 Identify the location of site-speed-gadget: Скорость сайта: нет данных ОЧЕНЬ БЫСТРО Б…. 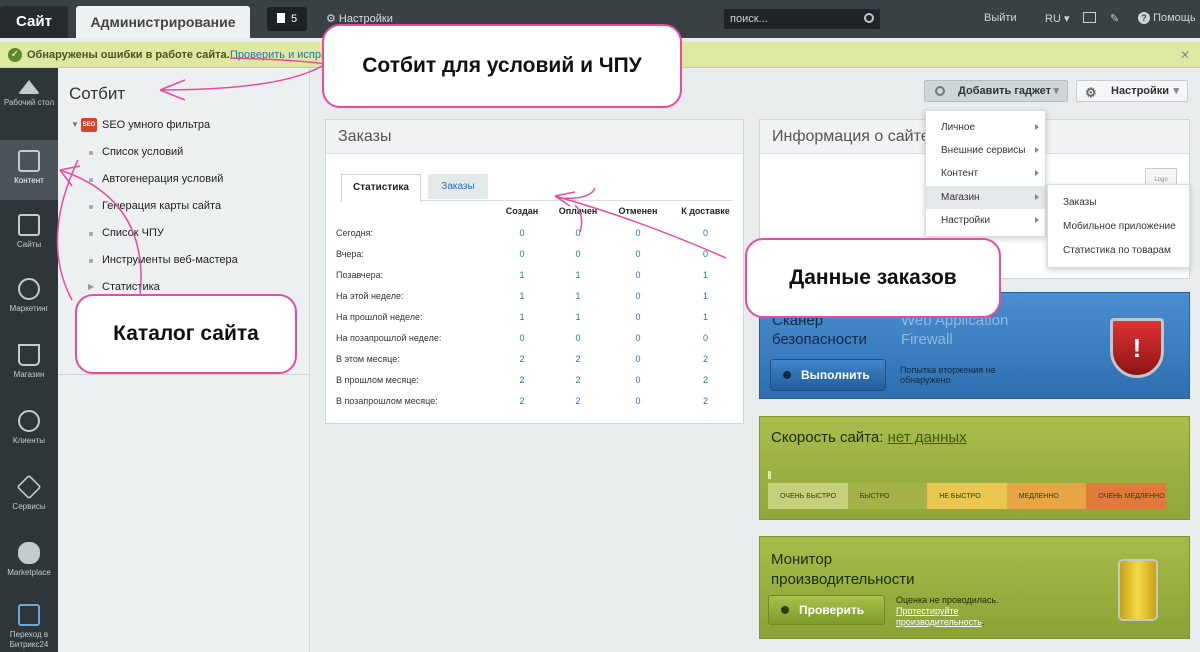
(974, 468).